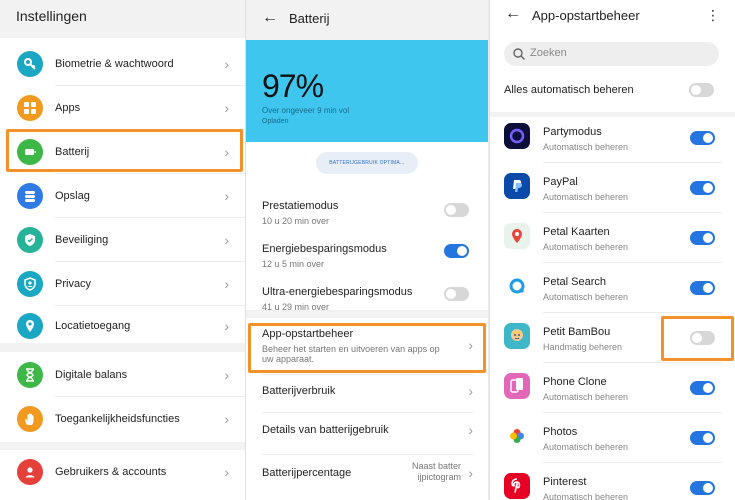 Image resolution: width=735 pixels, height=500 pixels. I want to click on battery-remaining: Over ongeveer 9 min vol, so click(306, 110).